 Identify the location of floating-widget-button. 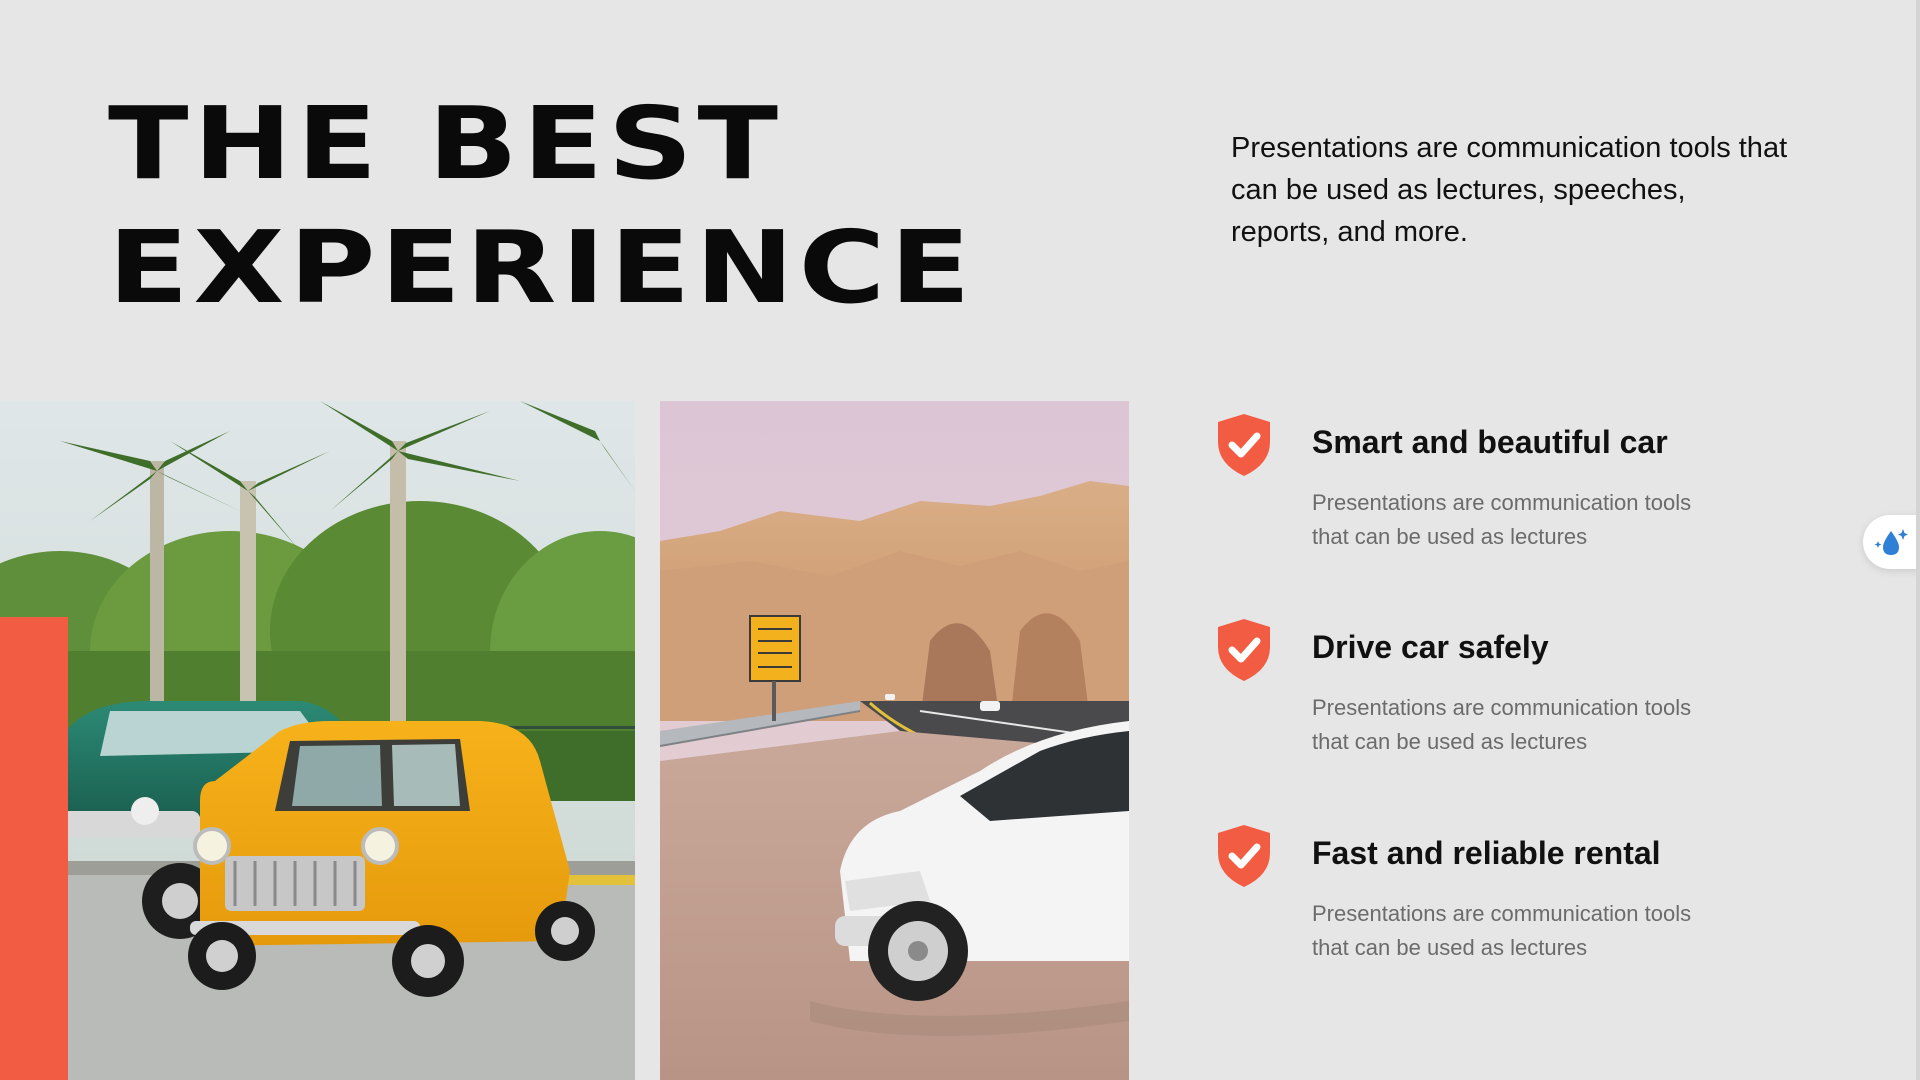
(1891, 542).